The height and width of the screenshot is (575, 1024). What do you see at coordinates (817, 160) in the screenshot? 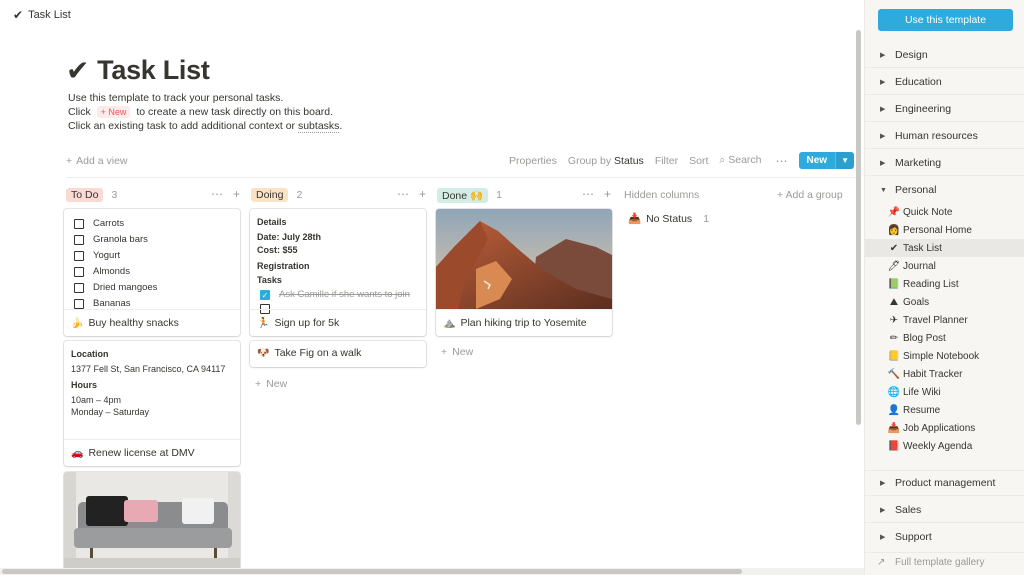
I see `new-button-label: New` at bounding box center [817, 160].